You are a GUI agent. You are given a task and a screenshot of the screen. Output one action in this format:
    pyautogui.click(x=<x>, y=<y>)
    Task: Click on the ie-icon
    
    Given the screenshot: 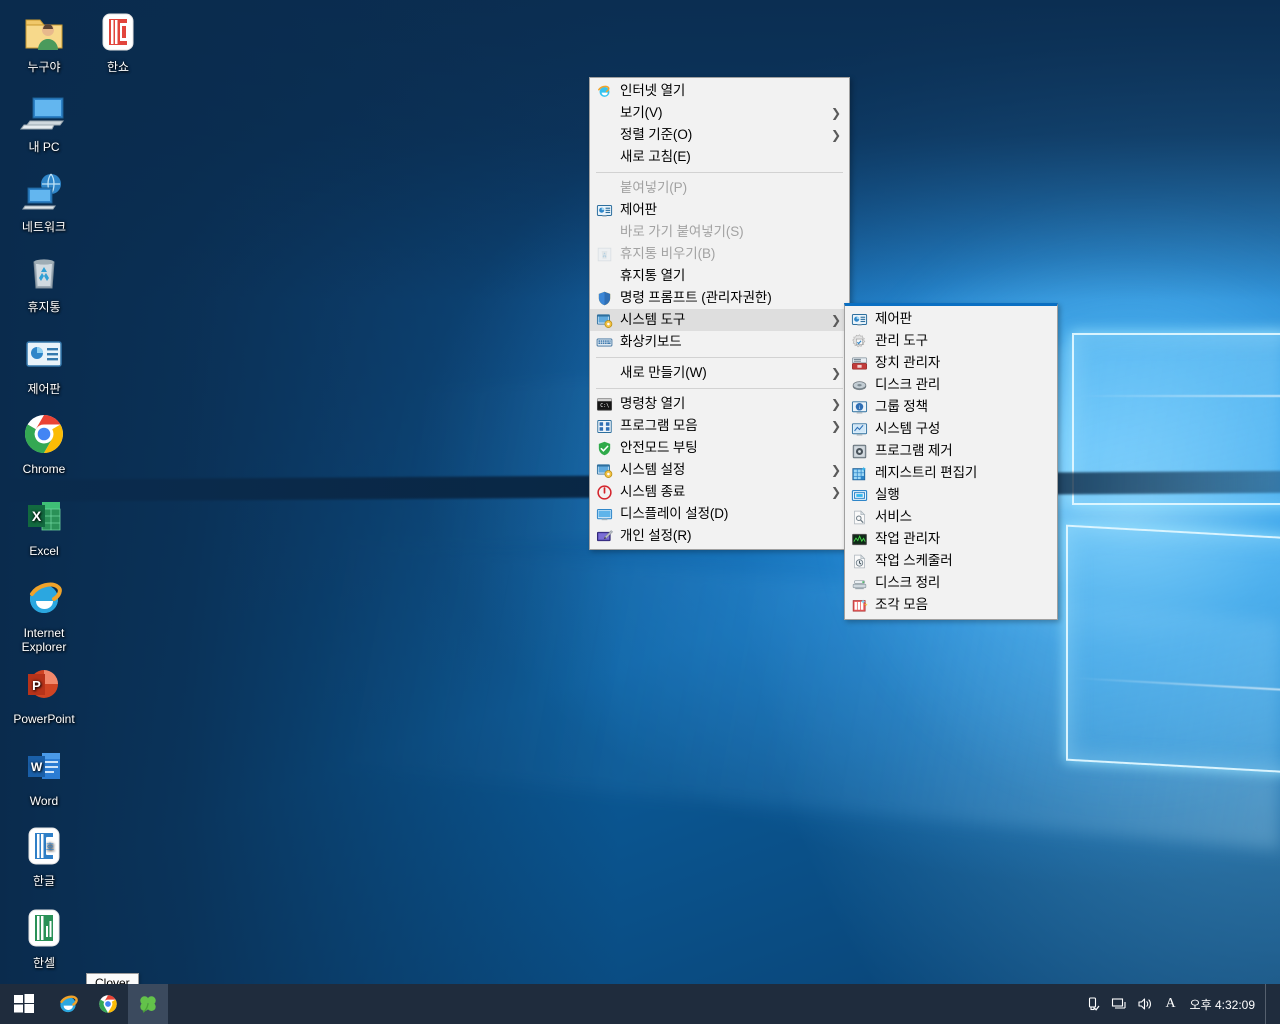 What is the action you would take?
    pyautogui.click(x=69, y=1004)
    